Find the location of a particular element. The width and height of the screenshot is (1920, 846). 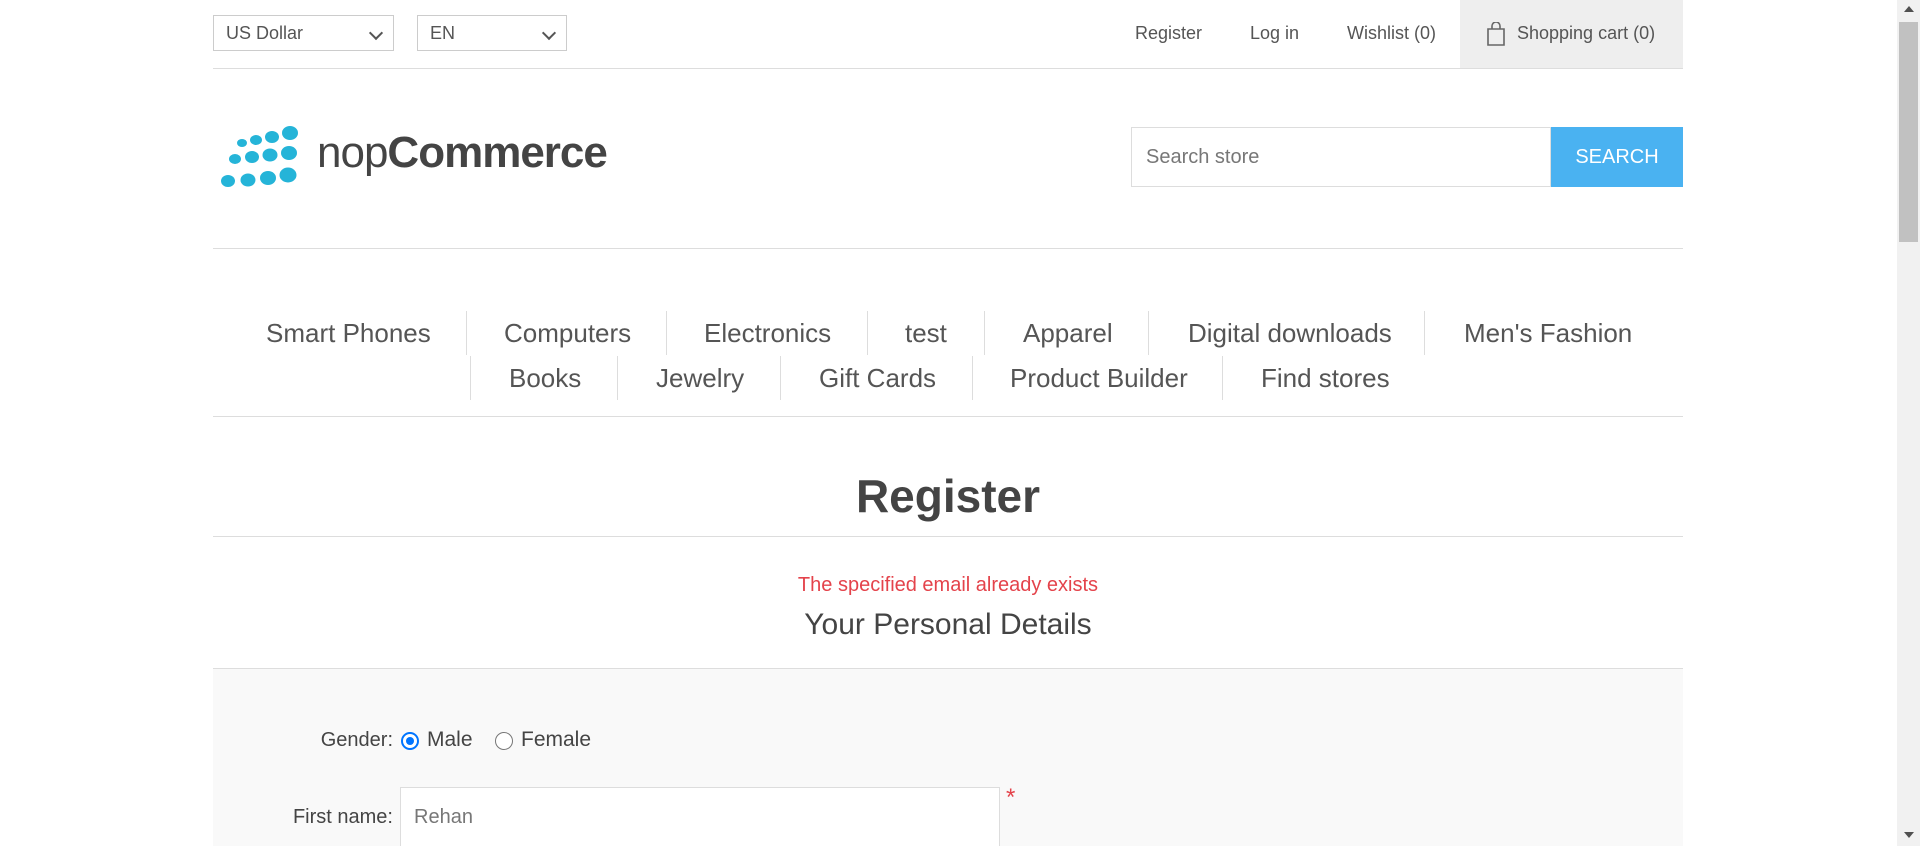

shopping-cart-label: Shopping cart (0) is located at coordinates (1586, 33).